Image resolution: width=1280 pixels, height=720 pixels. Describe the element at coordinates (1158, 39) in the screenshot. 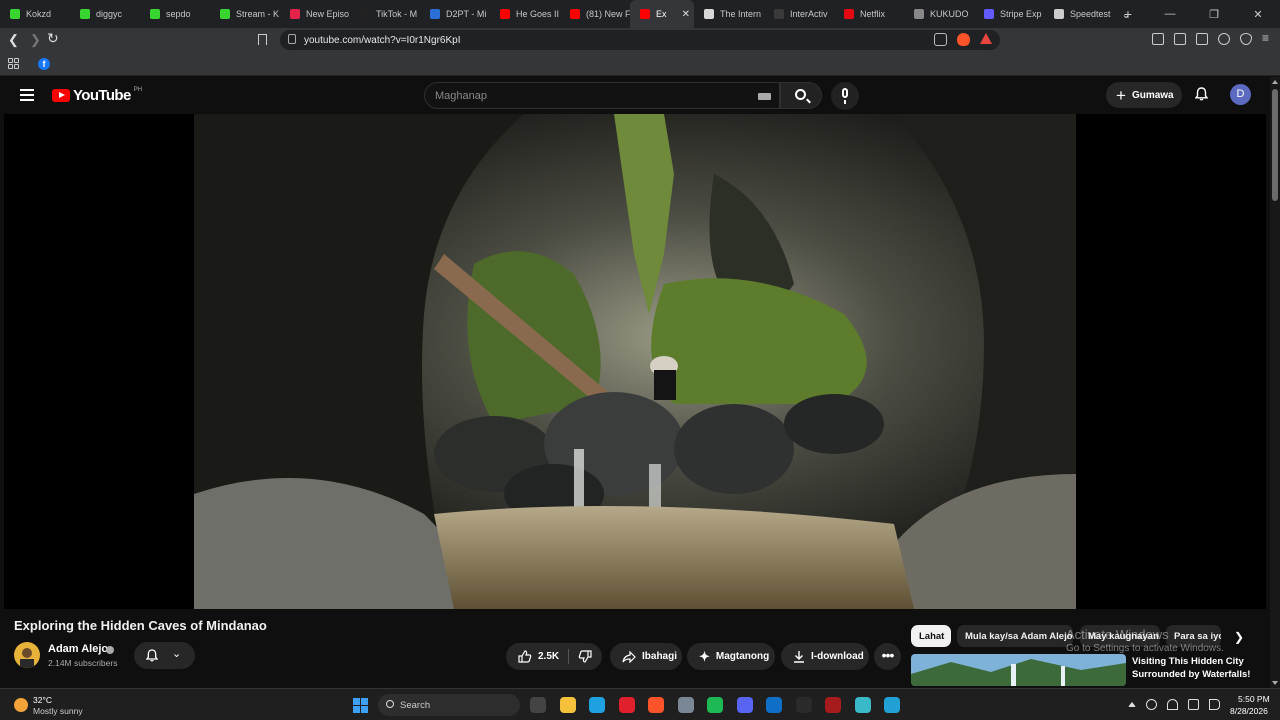

I see `media-icon` at that location.